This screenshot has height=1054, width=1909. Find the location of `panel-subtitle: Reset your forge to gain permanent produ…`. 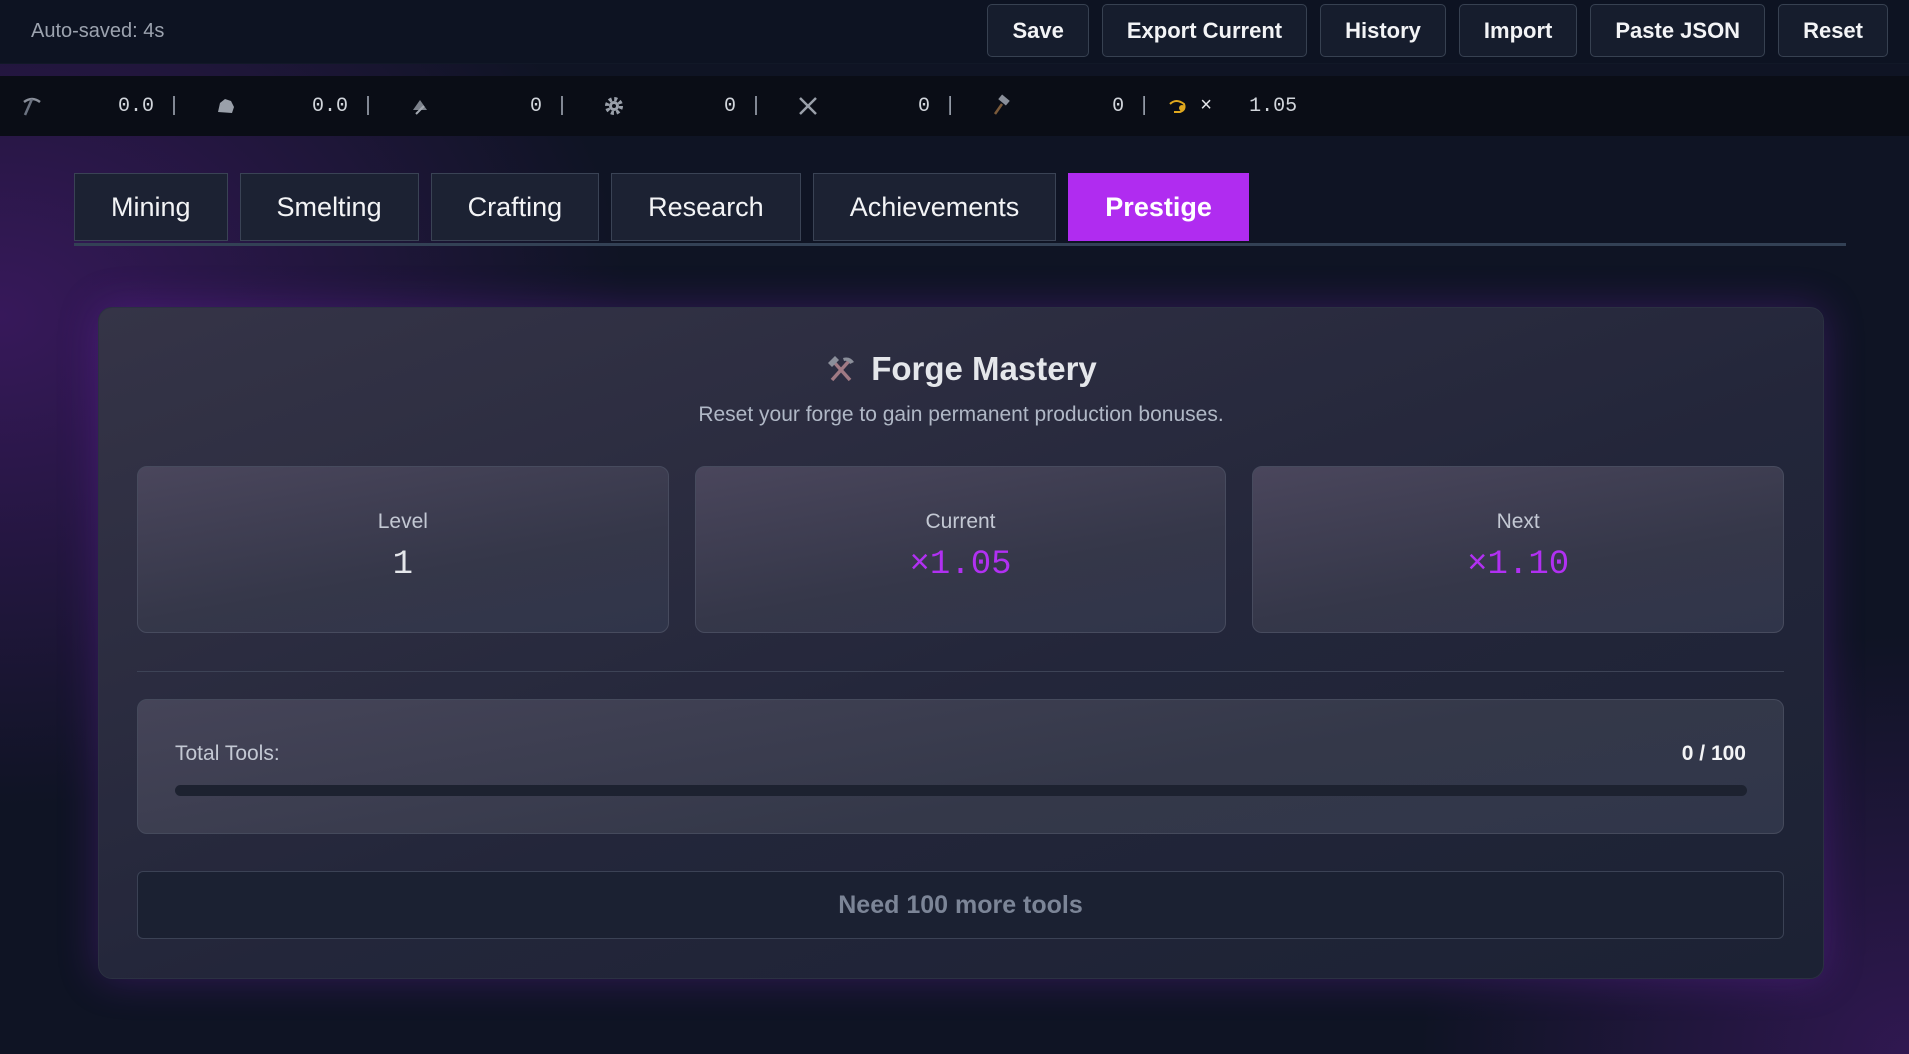

panel-subtitle: Reset your forge to gain permanent produ… is located at coordinates (961, 414).